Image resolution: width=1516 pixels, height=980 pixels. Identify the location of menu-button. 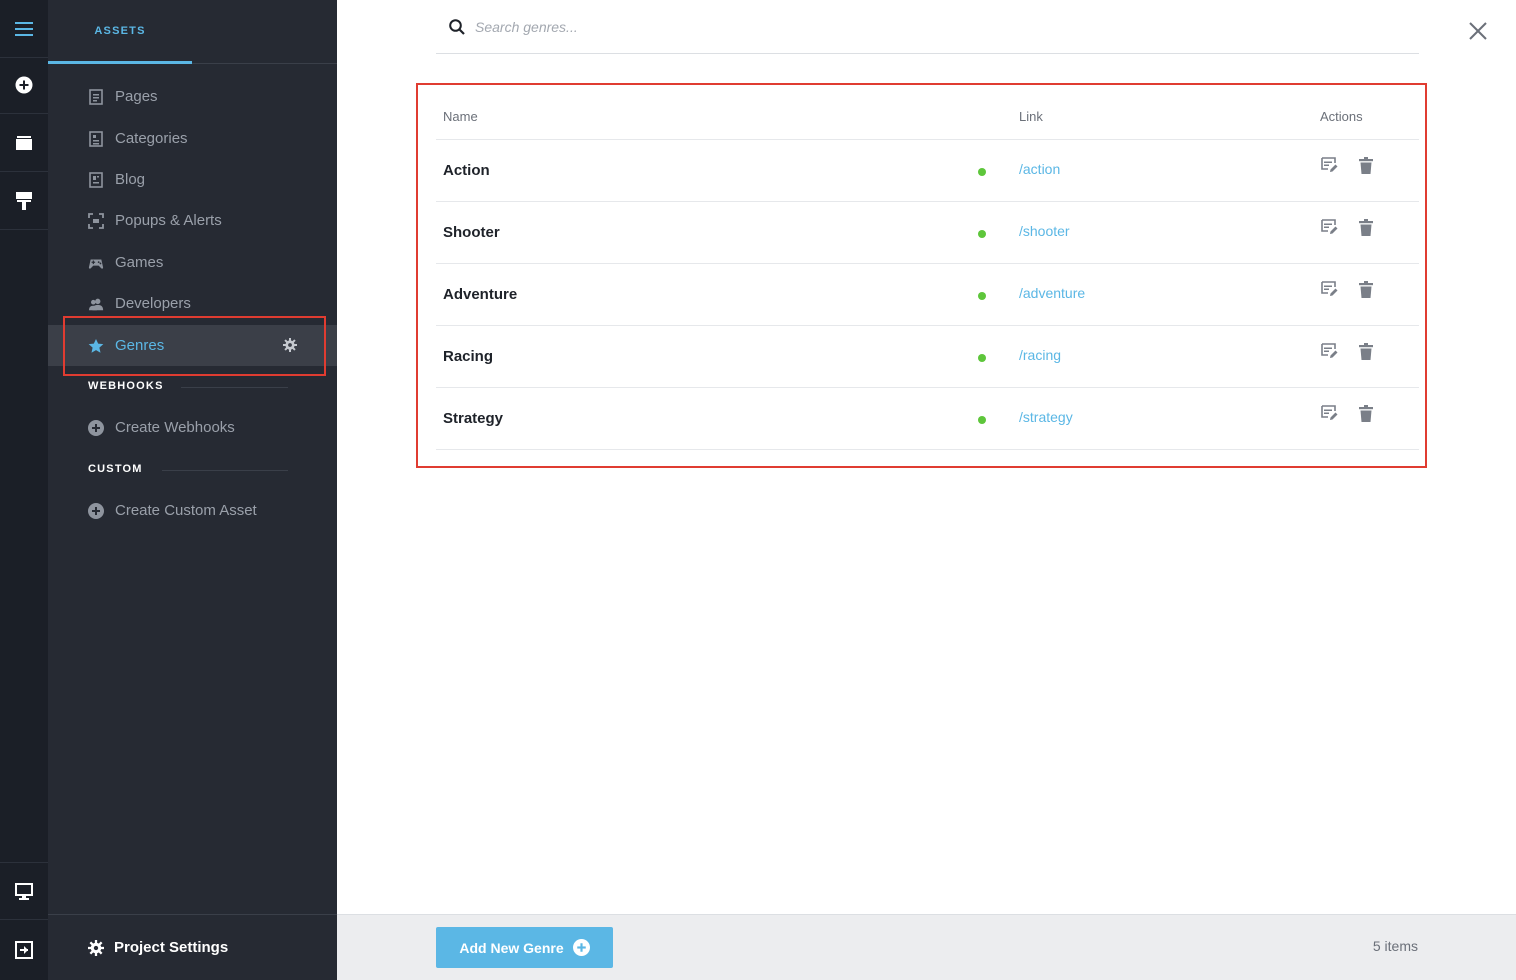
(24, 29).